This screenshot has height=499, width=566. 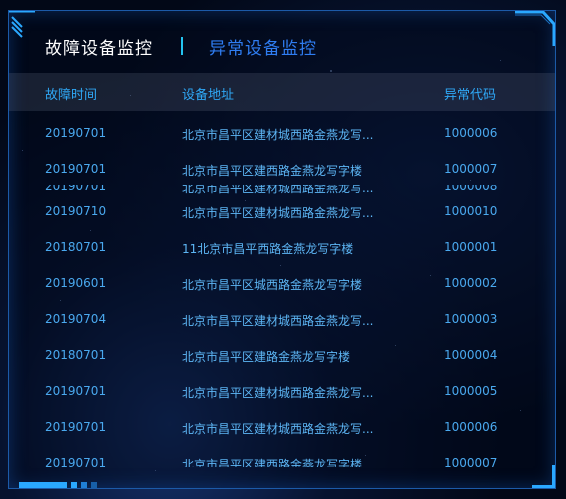 What do you see at coordinates (470, 95) in the screenshot?
I see `column-header-error-code: 异常代码` at bounding box center [470, 95].